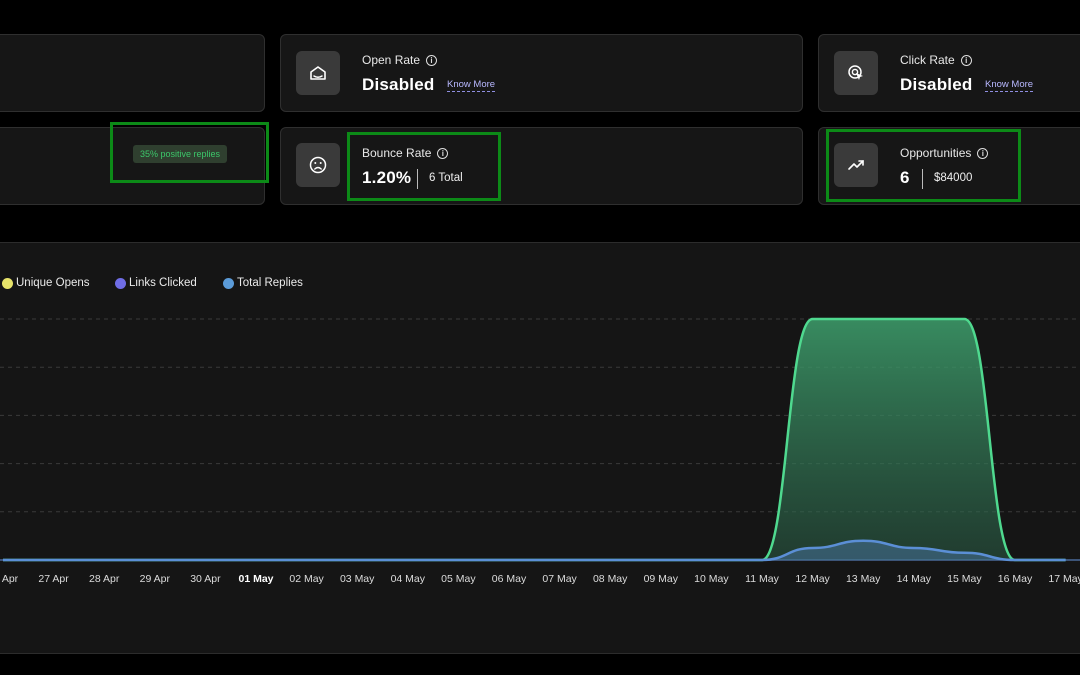 The height and width of the screenshot is (675, 1080). I want to click on legend-total-replies: Total Replies, so click(263, 283).